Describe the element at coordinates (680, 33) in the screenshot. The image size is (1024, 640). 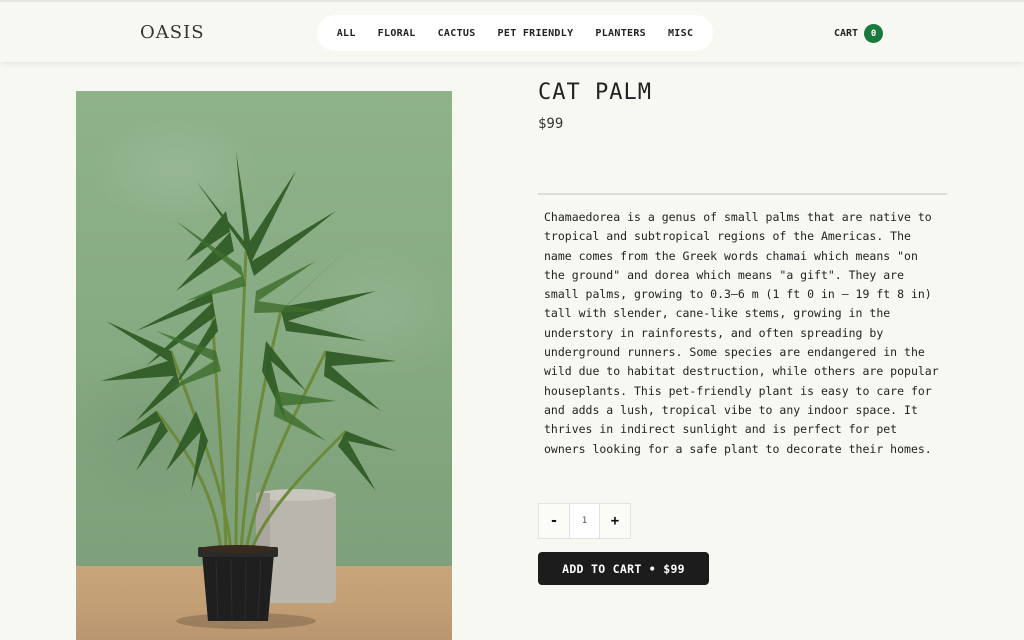
I see `nav-item-misc: MISC` at that location.